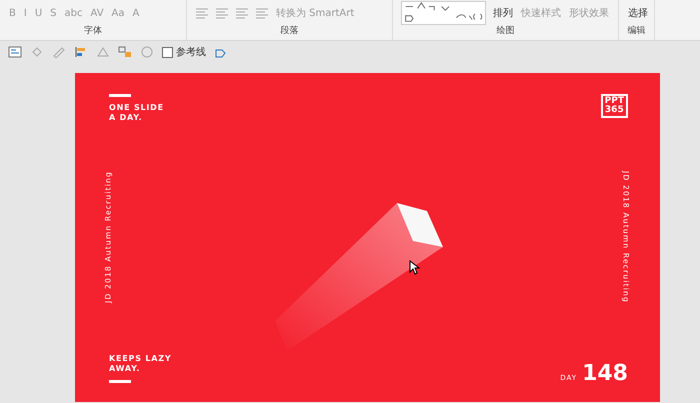 Image resolution: width=700 pixels, height=403 pixels. What do you see at coordinates (136, 113) in the screenshot?
I see `slide-heading: ONE SLIDE A DAY.` at bounding box center [136, 113].